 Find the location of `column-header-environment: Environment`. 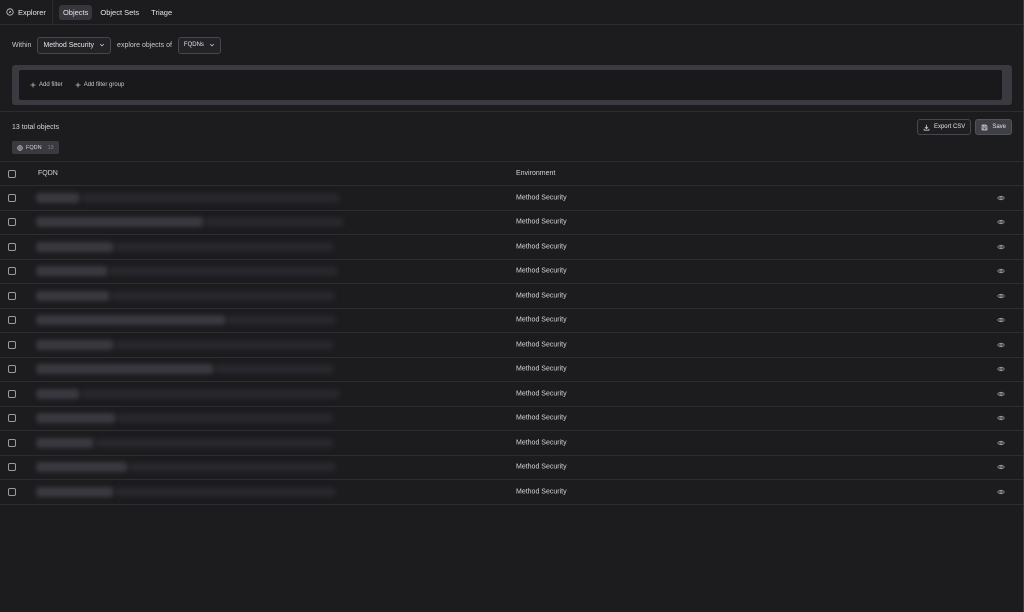

column-header-environment: Environment is located at coordinates (535, 173).